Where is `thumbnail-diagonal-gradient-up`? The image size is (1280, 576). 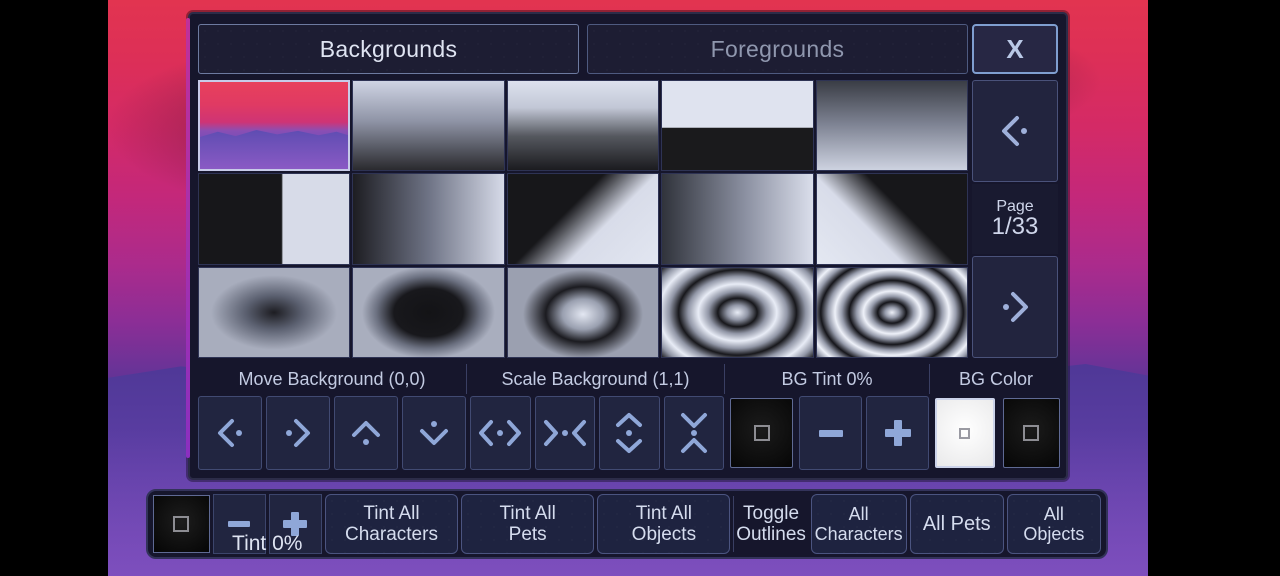 thumbnail-diagonal-gradient-up is located at coordinates (891, 219).